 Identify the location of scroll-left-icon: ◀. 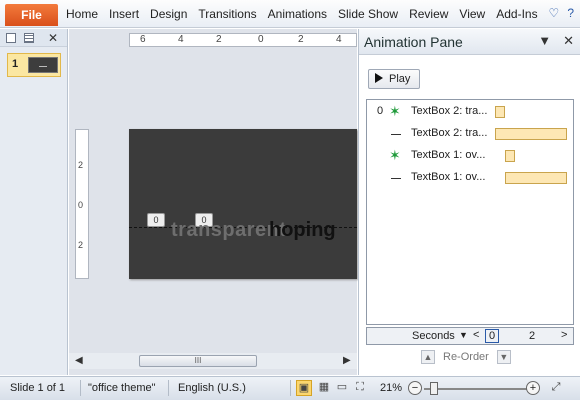
(79, 360).